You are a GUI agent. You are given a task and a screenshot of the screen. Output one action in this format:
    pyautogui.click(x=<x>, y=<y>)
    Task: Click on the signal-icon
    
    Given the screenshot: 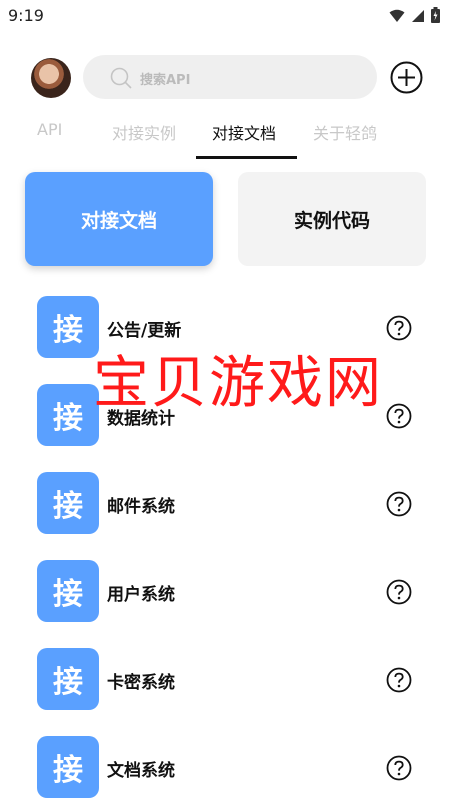 What is the action you would take?
    pyautogui.click(x=418, y=17)
    